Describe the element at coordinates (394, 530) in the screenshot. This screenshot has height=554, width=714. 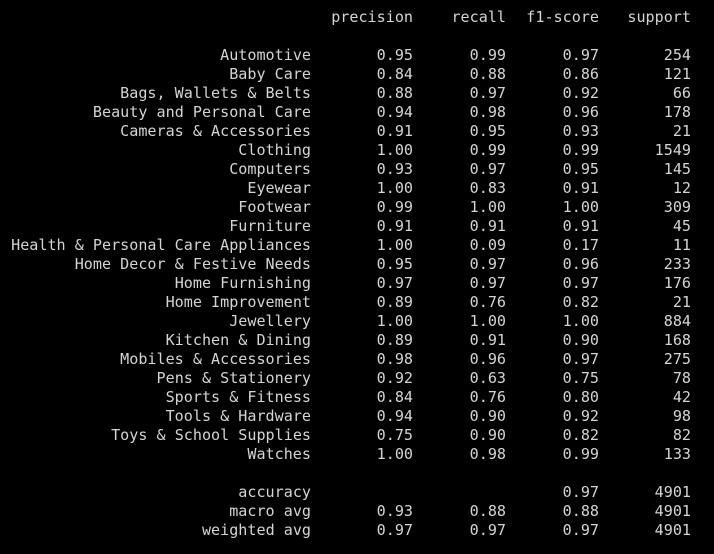
I see `precision-cell: 0.97` at that location.